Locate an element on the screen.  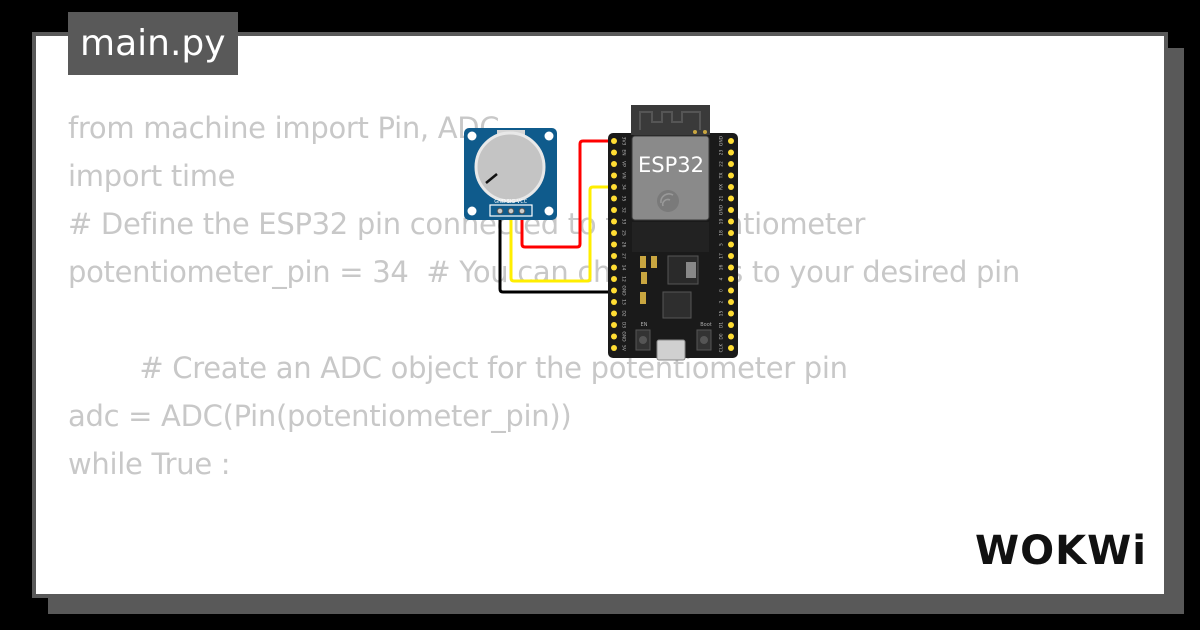
esp32-pin-label: VP is located at coordinates (624, 164).